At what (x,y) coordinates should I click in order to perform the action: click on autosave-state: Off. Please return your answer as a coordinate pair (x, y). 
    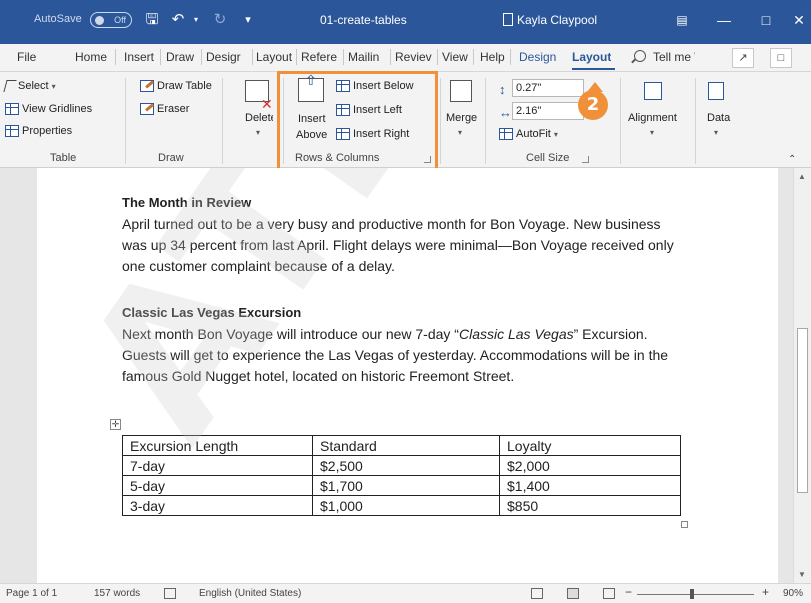
    Looking at the image, I should click on (120, 20).